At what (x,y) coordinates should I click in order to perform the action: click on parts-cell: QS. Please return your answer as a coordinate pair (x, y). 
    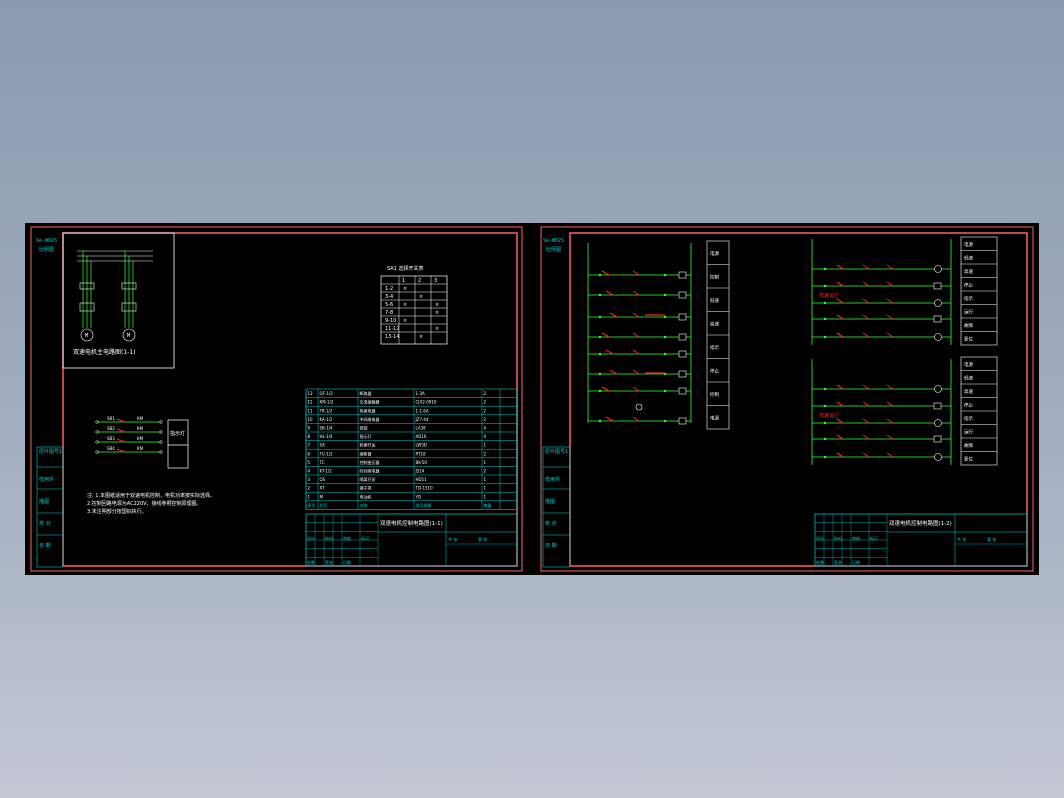
    Looking at the image, I should click on (323, 479).